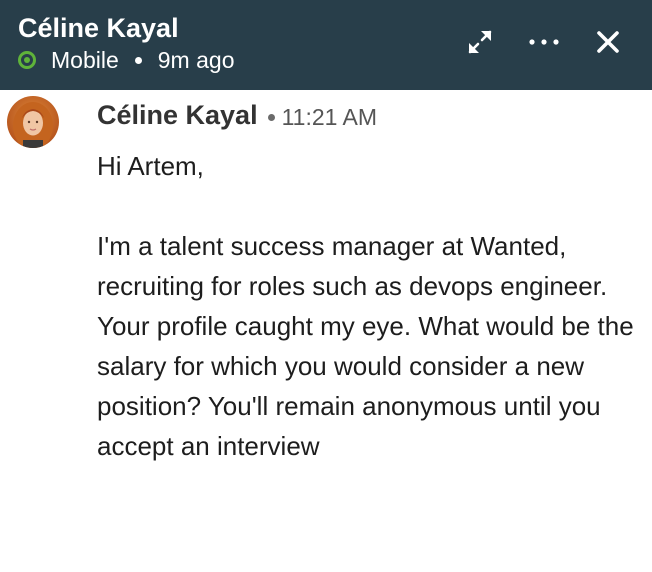  I want to click on expand-icon, so click(480, 42).